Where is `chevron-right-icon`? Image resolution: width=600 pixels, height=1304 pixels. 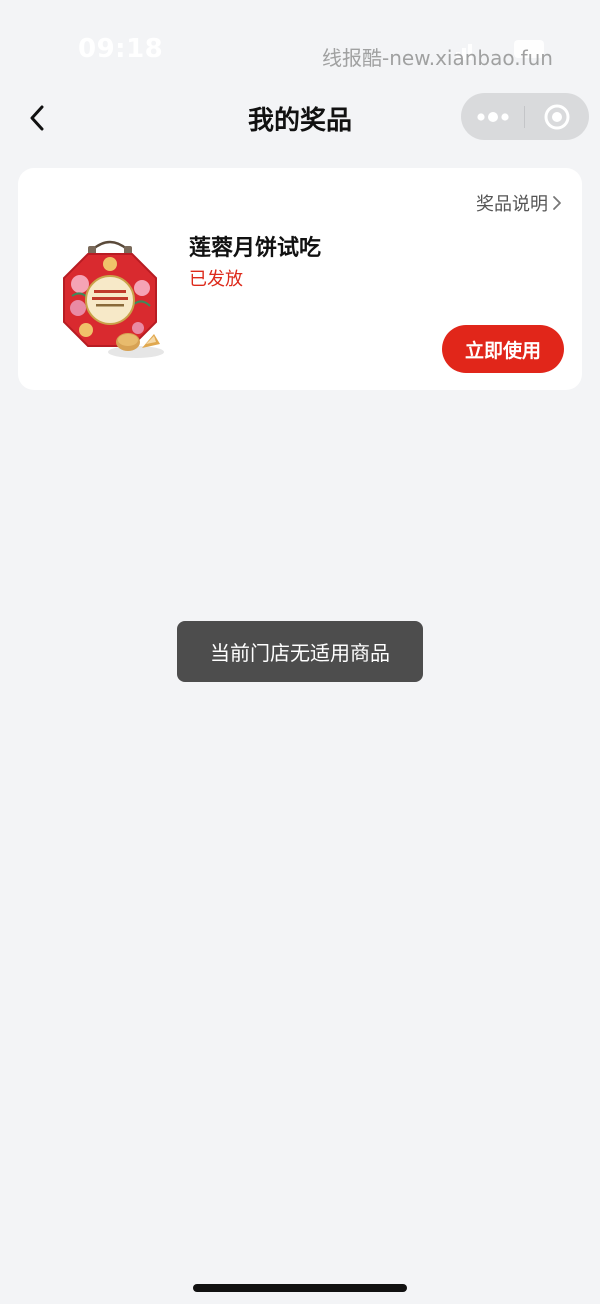
chevron-right-icon is located at coordinates (557, 203).